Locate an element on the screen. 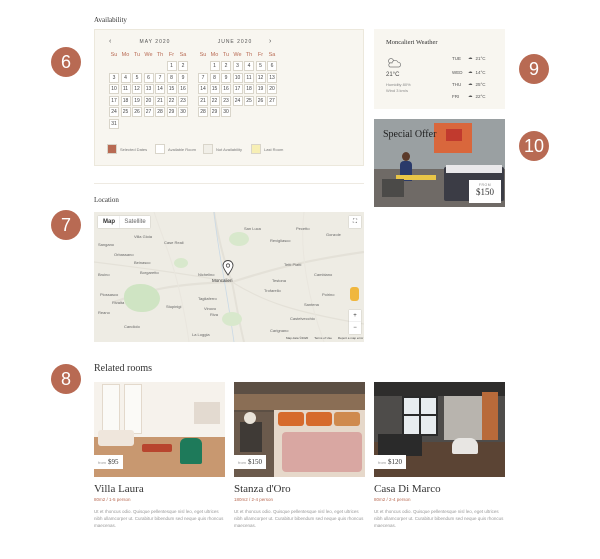 The width and height of the screenshot is (600, 559). legend-label: Not Availability is located at coordinates (229, 149).